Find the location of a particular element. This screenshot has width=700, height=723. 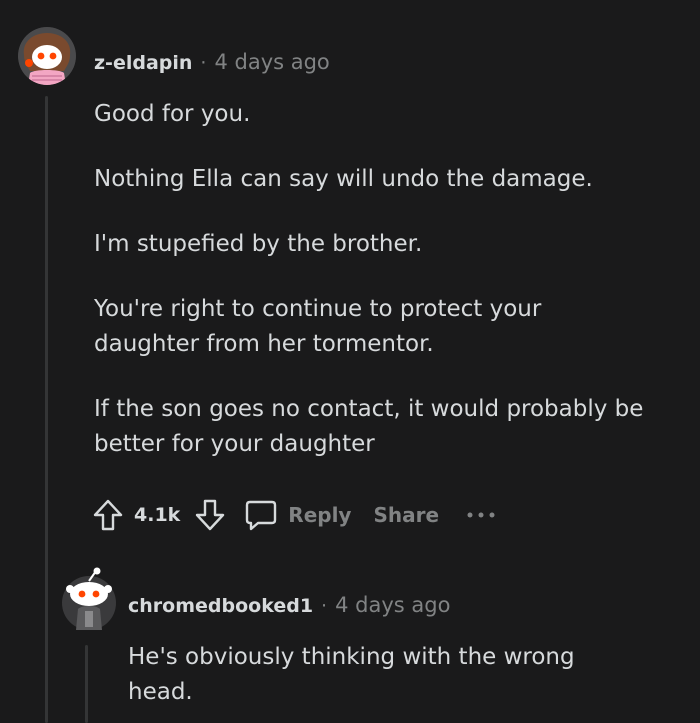

comment-author: z-eldapin is located at coordinates (143, 63).